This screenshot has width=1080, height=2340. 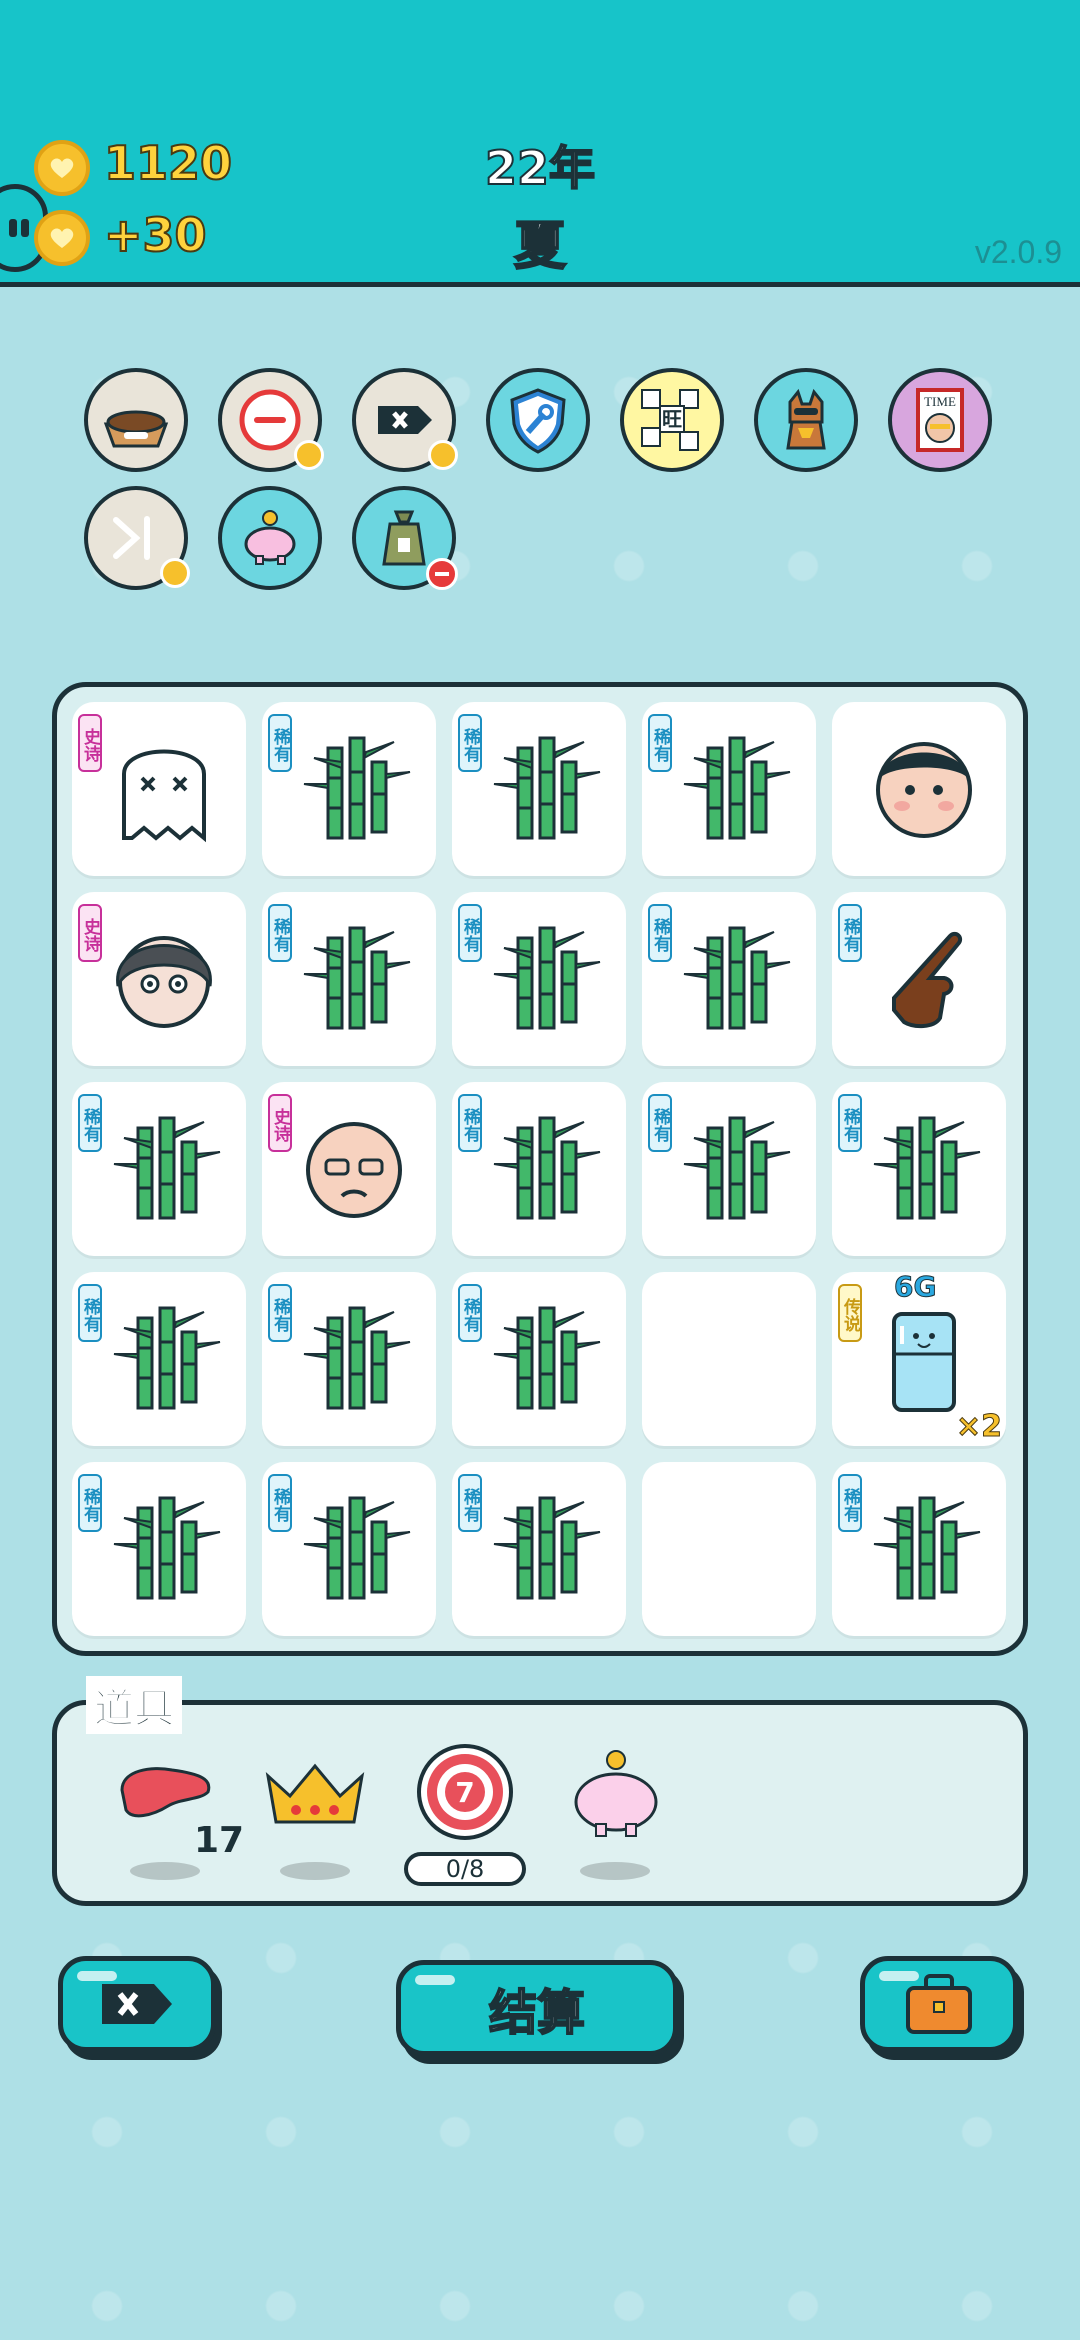 I want to click on dartboard-number: 7, so click(x=464, y=1792).